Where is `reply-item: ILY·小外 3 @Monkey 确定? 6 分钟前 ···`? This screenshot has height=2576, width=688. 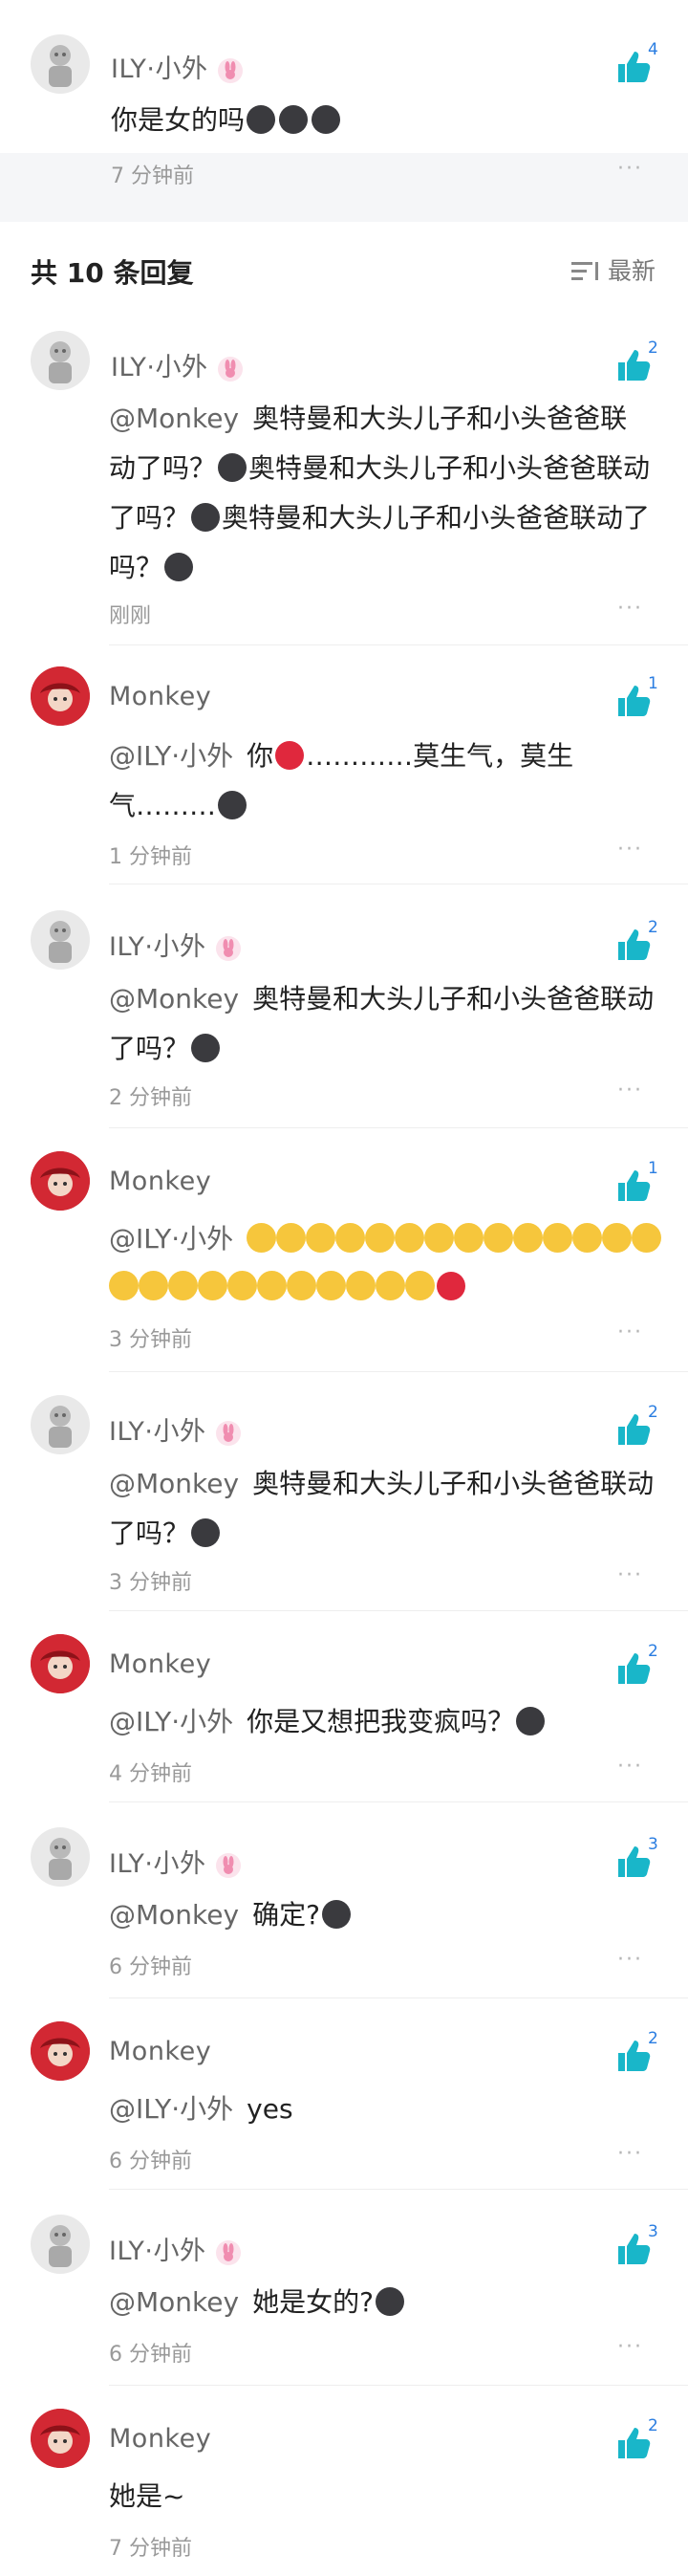 reply-item: ILY·小外 3 @Monkey 确定? 6 分钟前 ··· is located at coordinates (344, 1900).